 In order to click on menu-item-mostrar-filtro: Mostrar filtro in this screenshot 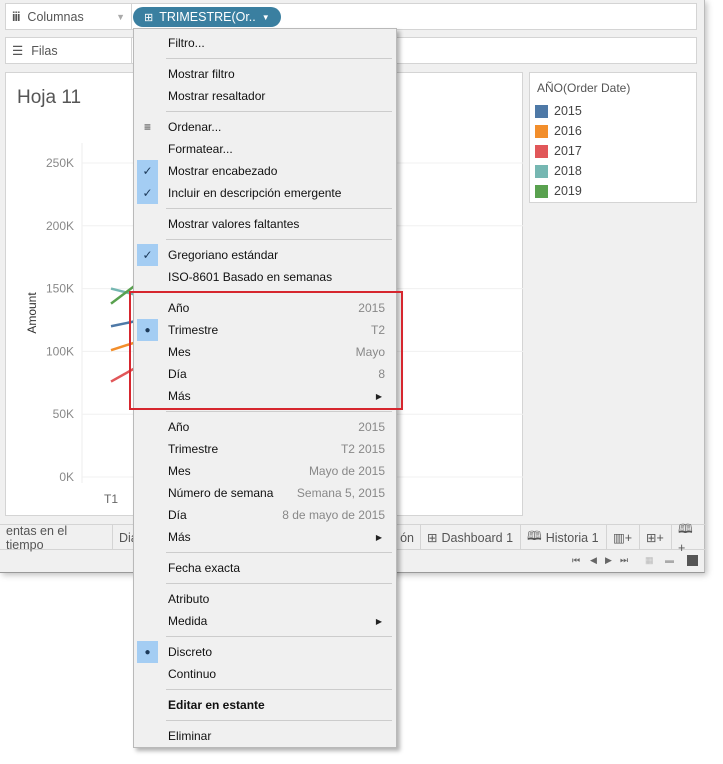, I will do `click(265, 74)`.